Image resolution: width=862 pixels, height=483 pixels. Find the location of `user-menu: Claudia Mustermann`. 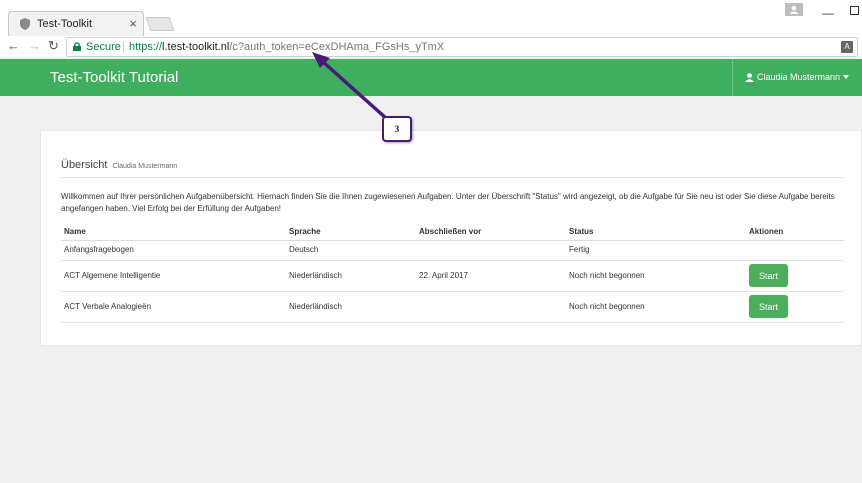

user-menu: Claudia Mustermann is located at coordinates (797, 77).